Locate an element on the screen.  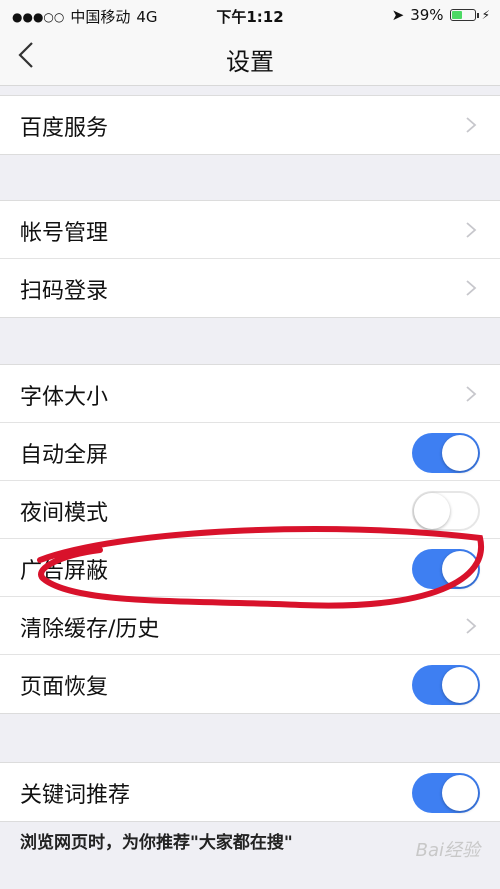
page-title: 设置 is located at coordinates (250, 62).